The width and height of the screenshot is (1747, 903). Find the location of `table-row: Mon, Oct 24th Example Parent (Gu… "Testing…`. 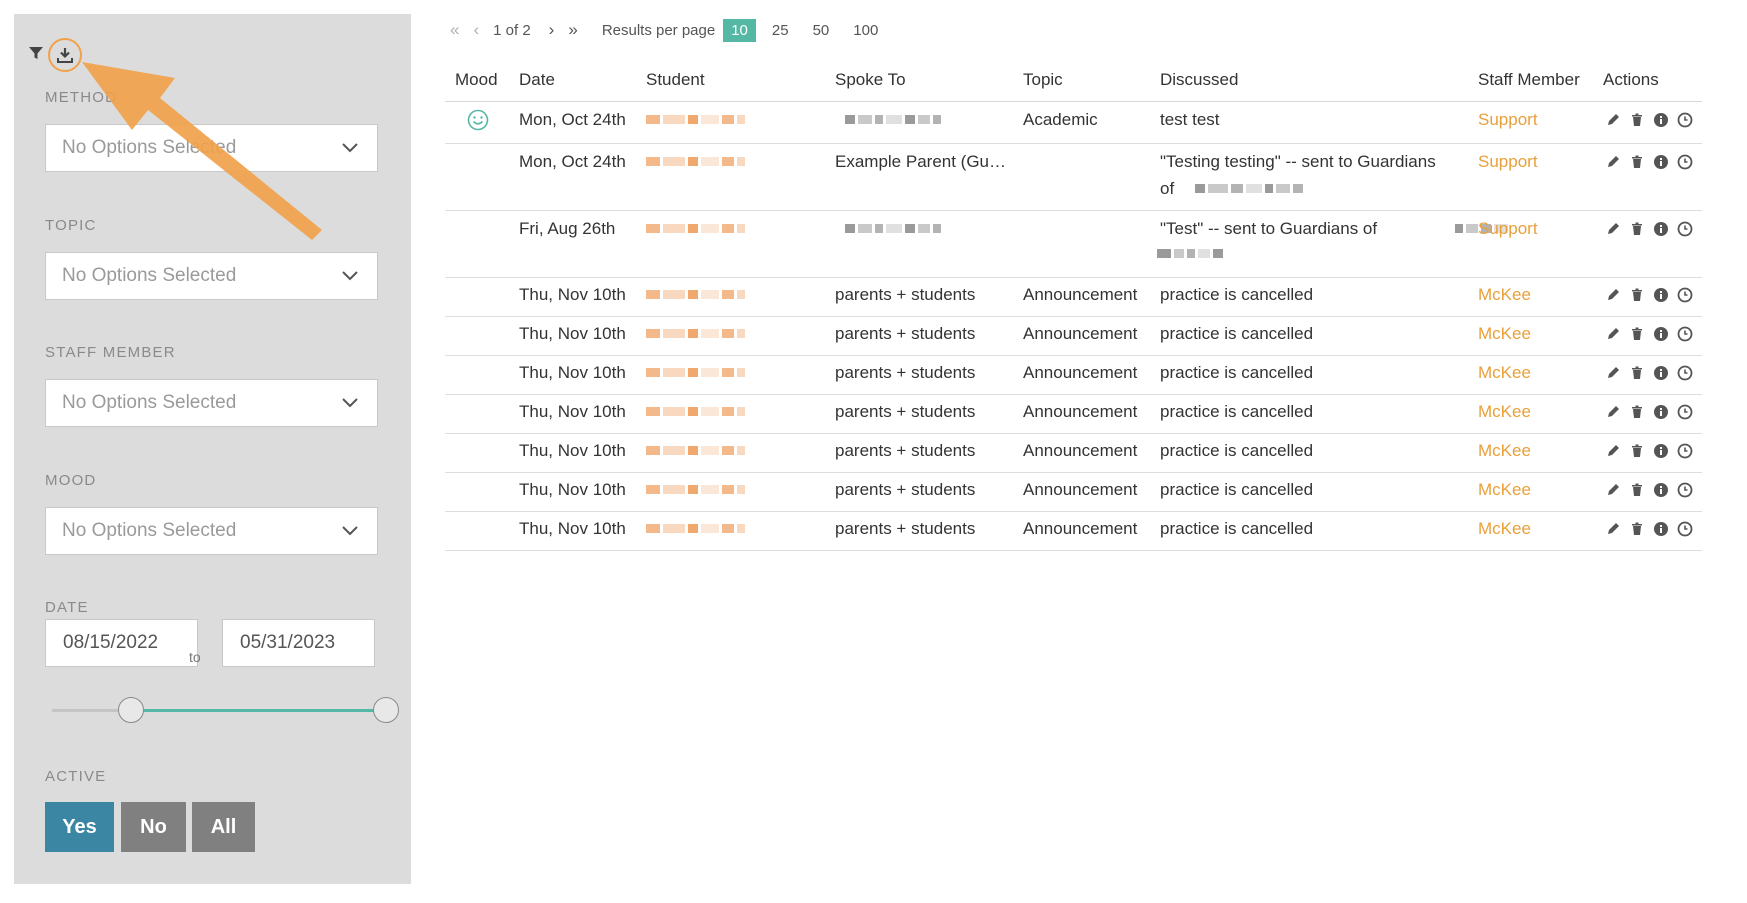

table-row: Mon, Oct 24th Example Parent (Gu… "Testing… is located at coordinates (1073, 177).